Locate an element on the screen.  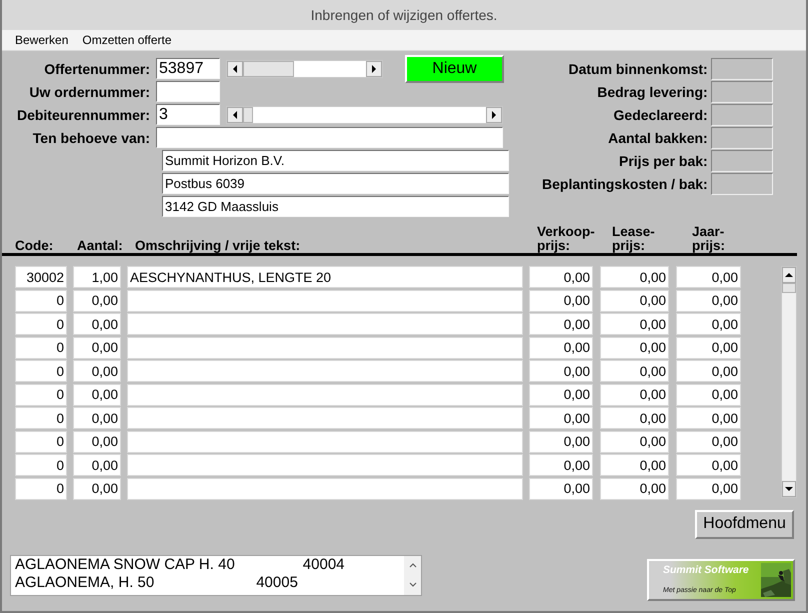
up-chevron-icon is located at coordinates (412, 565).